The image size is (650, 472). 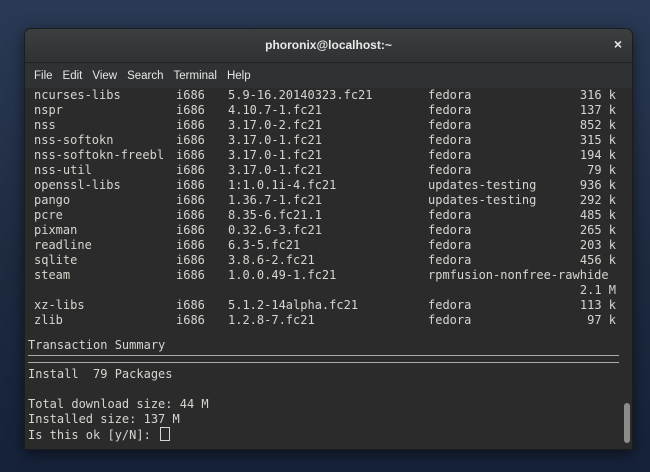 I want to click on package-version: 1.36.7-1.fc21, so click(x=275, y=200).